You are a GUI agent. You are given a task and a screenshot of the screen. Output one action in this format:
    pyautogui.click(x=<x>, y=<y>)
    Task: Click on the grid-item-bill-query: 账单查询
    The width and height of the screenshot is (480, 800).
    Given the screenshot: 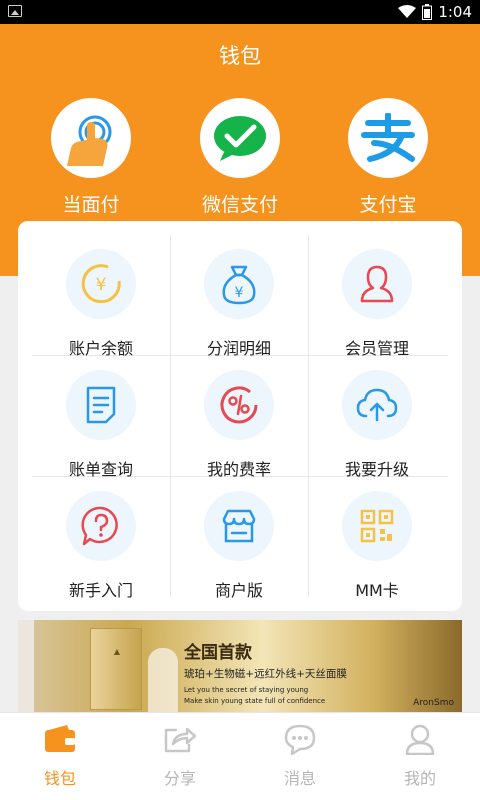 What is the action you would take?
    pyautogui.click(x=101, y=417)
    